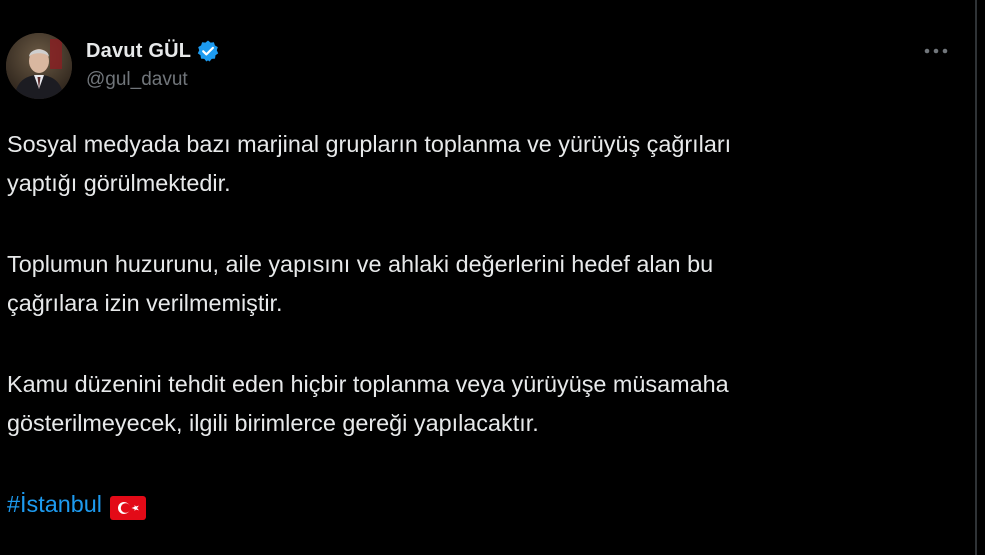 This screenshot has width=985, height=555. I want to click on turkey-flag-icon, so click(127, 506).